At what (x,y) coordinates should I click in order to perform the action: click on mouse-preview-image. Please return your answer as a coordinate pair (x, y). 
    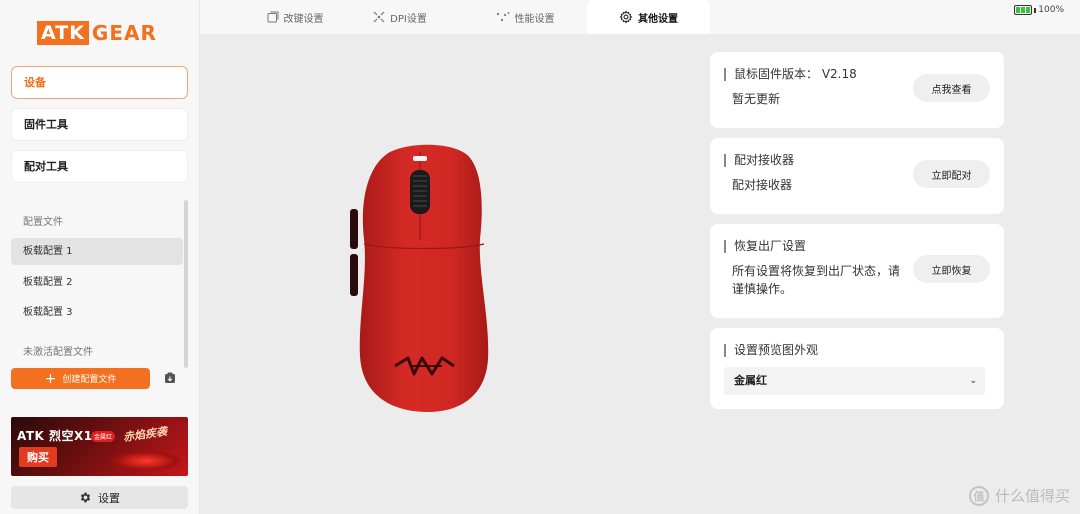
    Looking at the image, I should click on (419, 278).